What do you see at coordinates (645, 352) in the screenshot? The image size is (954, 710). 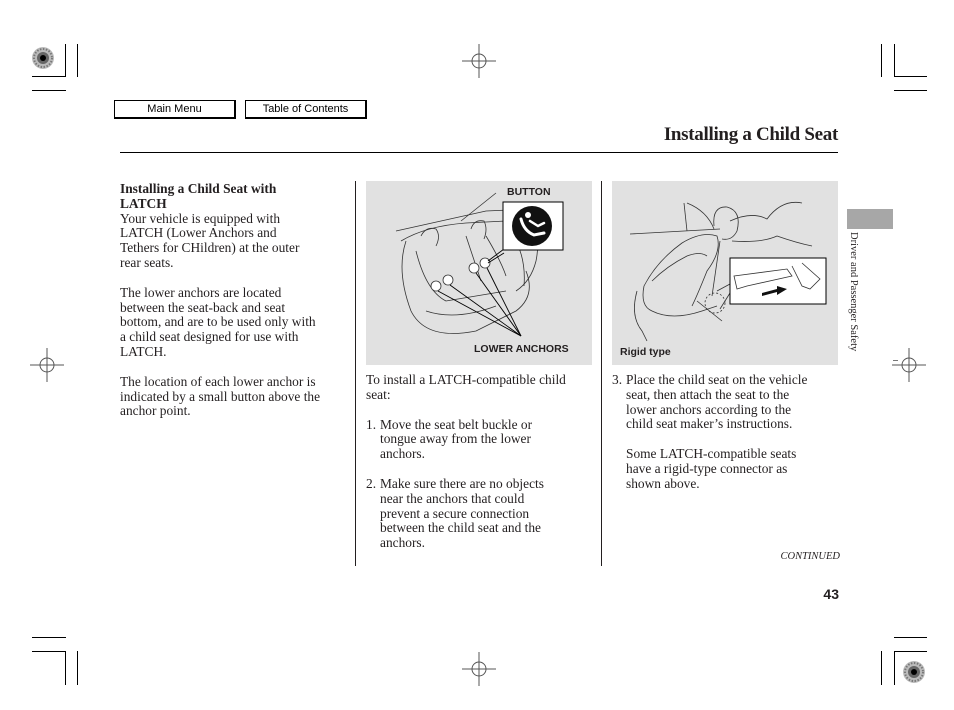 I see `rigid-type-label: Rigid type` at bounding box center [645, 352].